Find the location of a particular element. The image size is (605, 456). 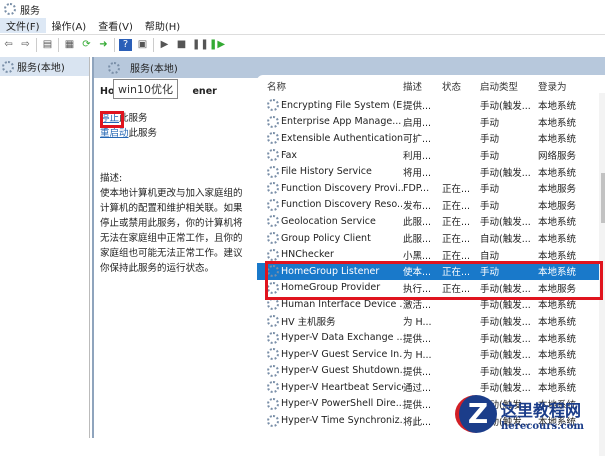

service-name: HV 主机服务 is located at coordinates (330, 321).